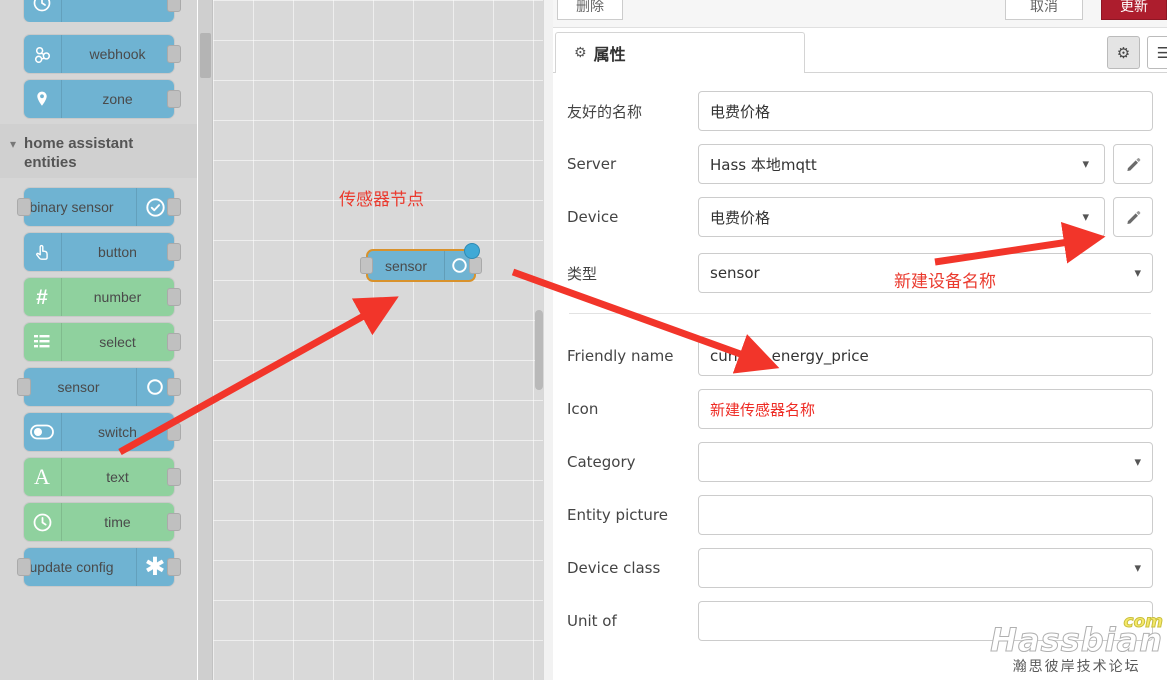 The width and height of the screenshot is (1167, 680). I want to click on palette-node-webhook: webhook, so click(102, 54).